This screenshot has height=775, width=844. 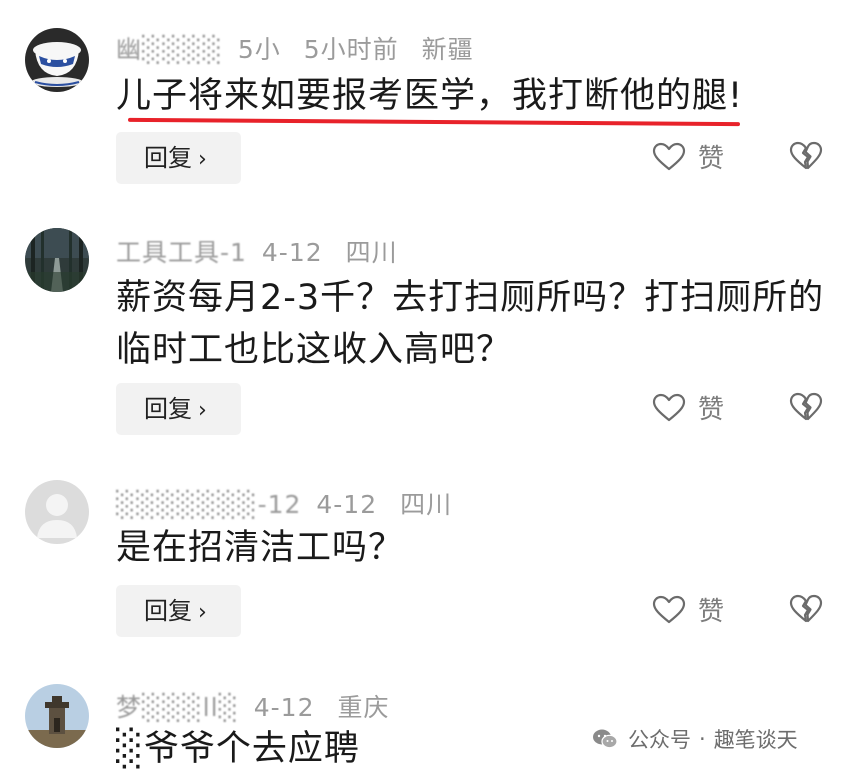 I want to click on username: 幽░░░░, so click(x=169, y=49).